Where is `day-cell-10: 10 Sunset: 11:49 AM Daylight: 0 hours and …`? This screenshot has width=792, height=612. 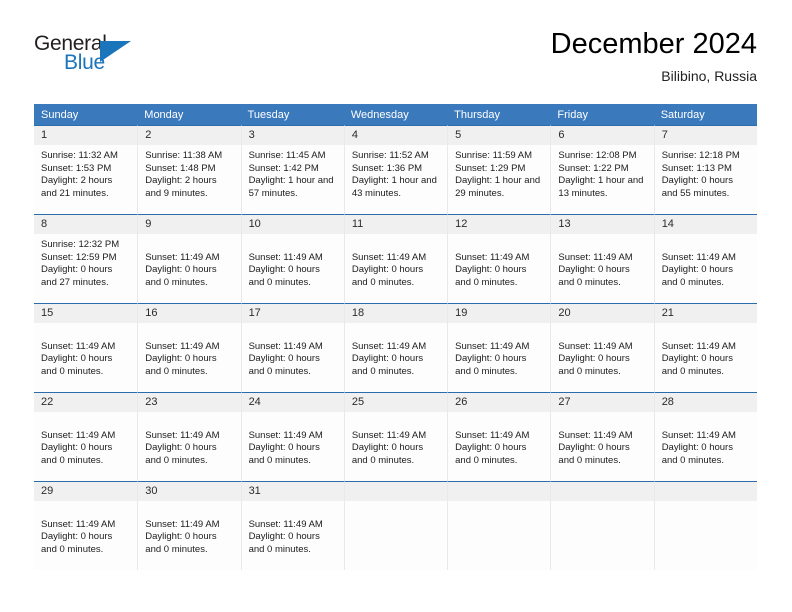 day-cell-10: 10 Sunset: 11:49 AM Daylight: 0 hours and … is located at coordinates (292, 258).